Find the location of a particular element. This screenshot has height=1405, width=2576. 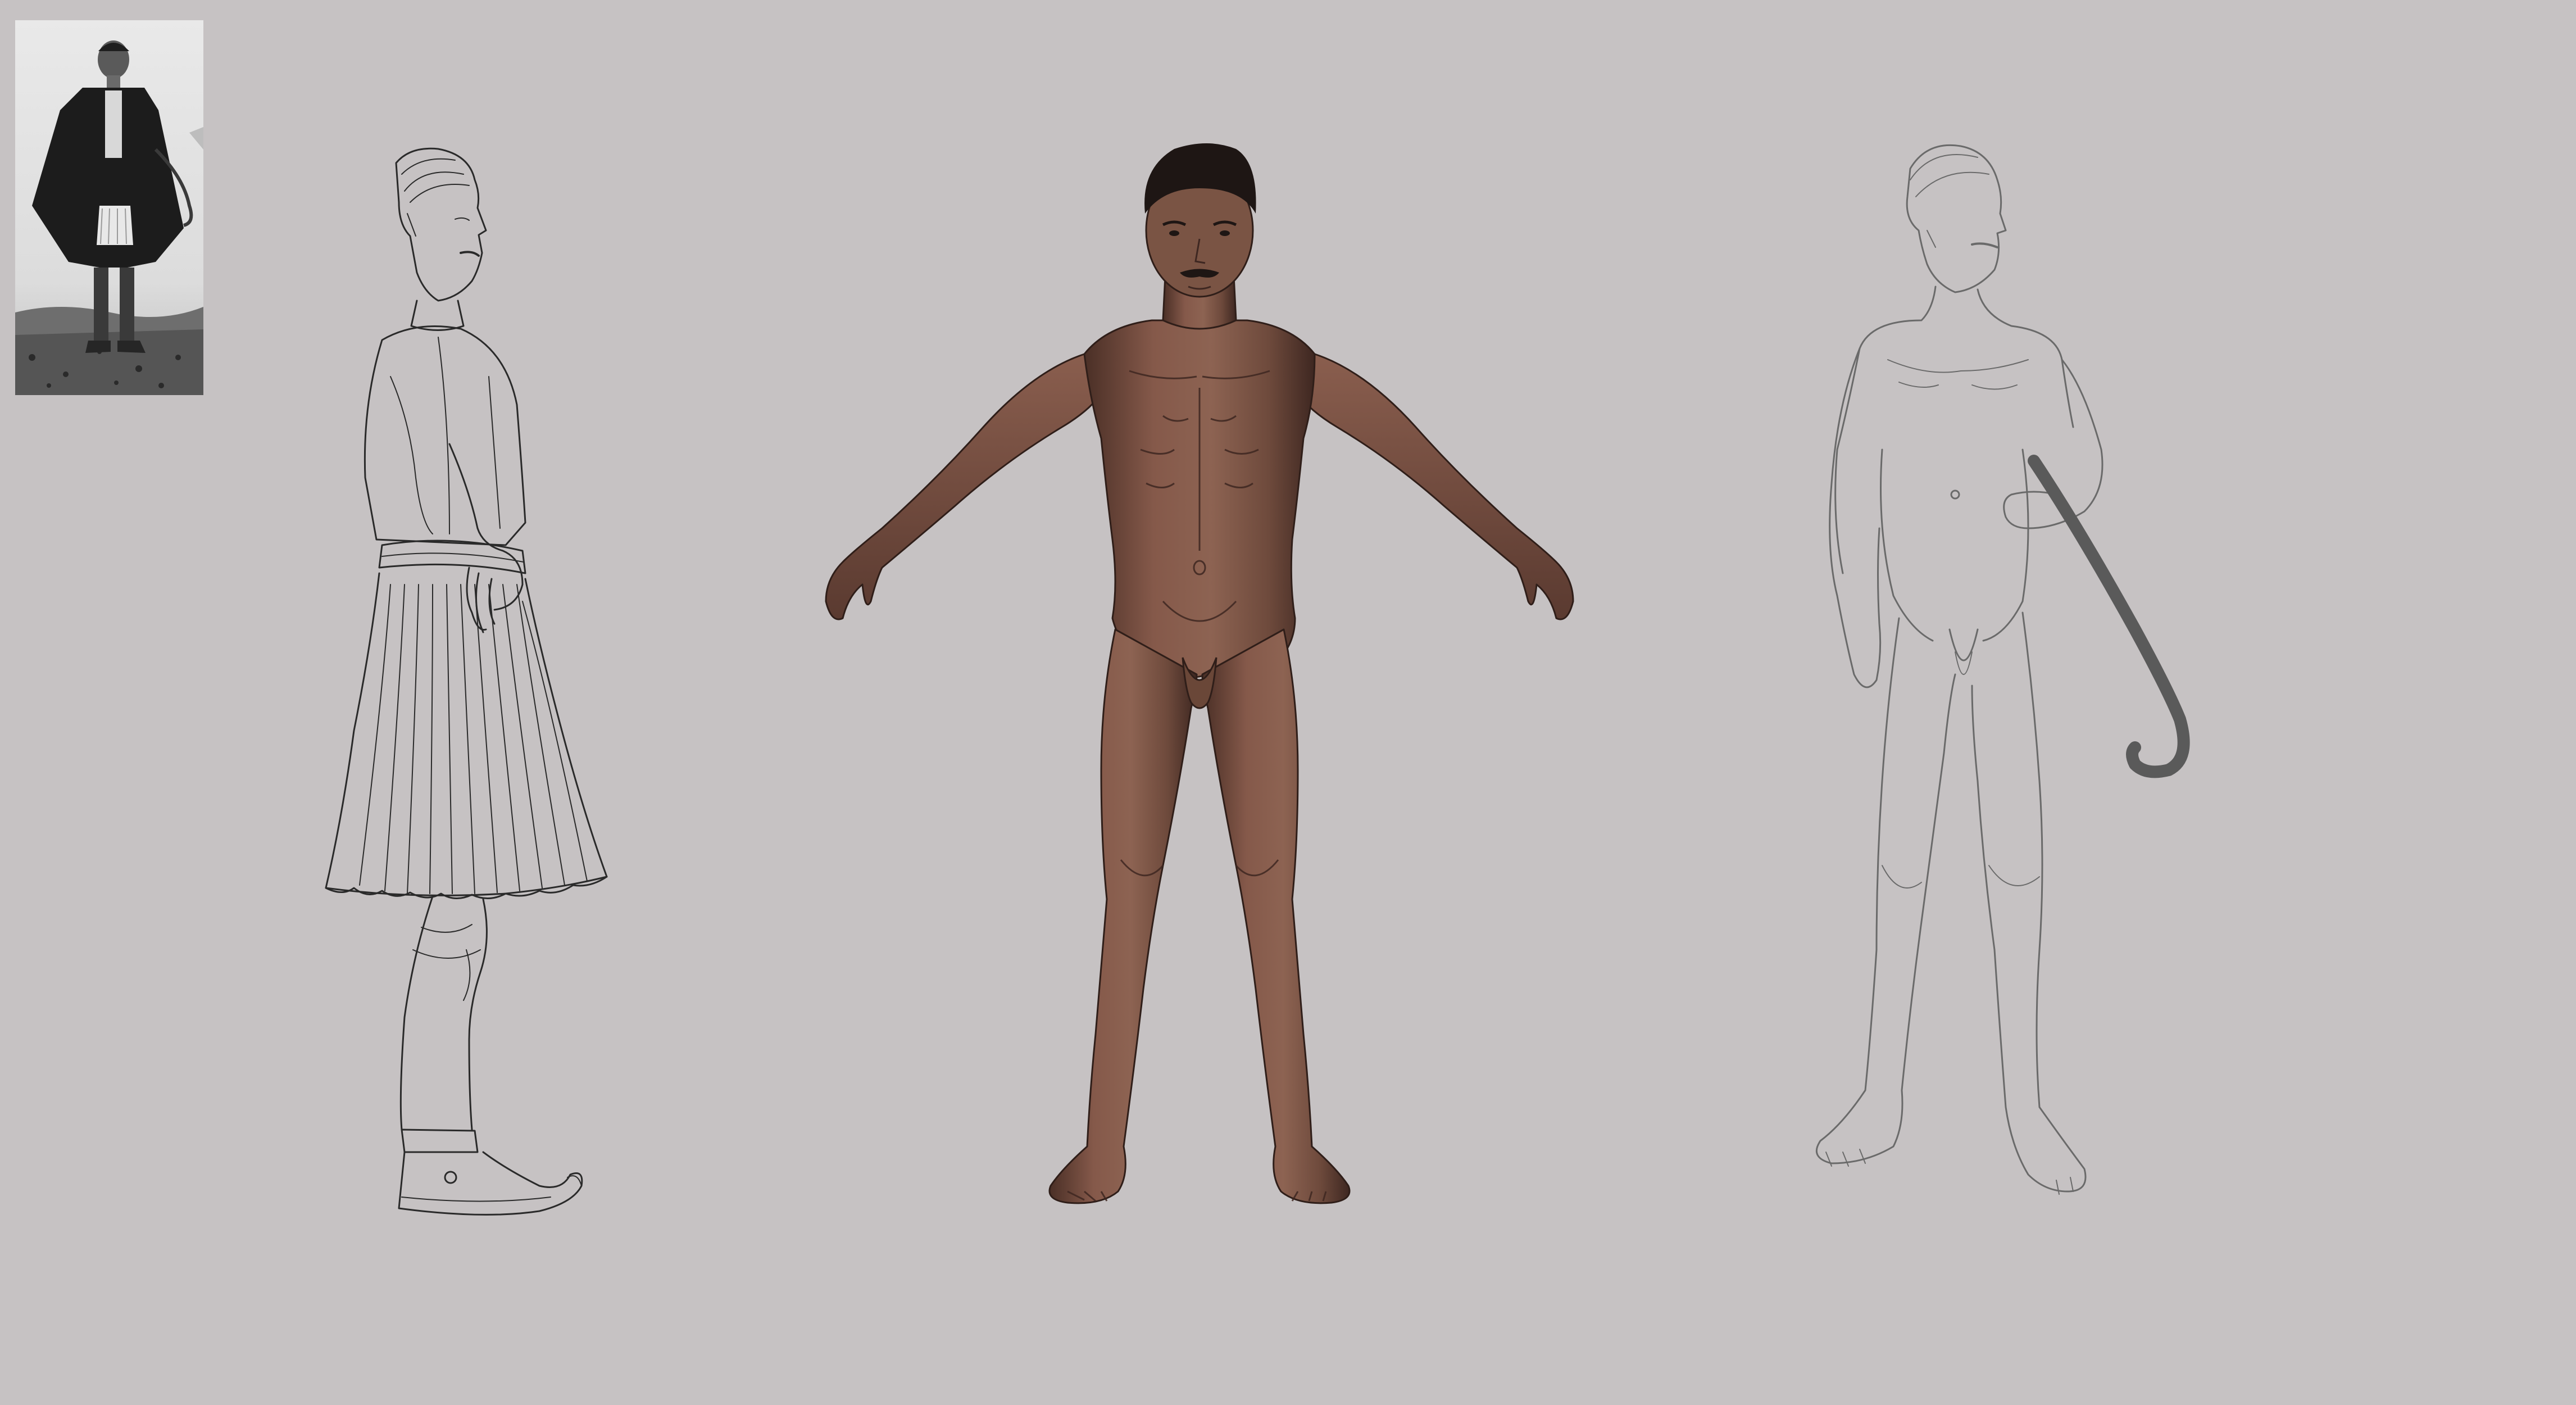

sketch2-torso is located at coordinates (1954, 480).